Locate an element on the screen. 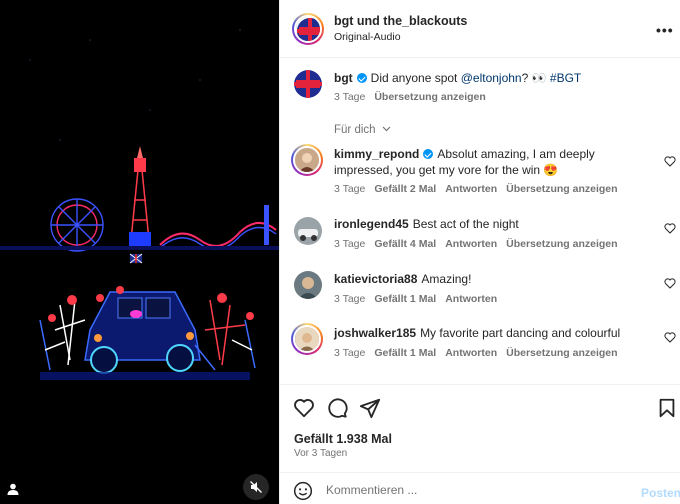  post-header: bgt und the_blackouts Original-Audio ••• is located at coordinates (480, 29).